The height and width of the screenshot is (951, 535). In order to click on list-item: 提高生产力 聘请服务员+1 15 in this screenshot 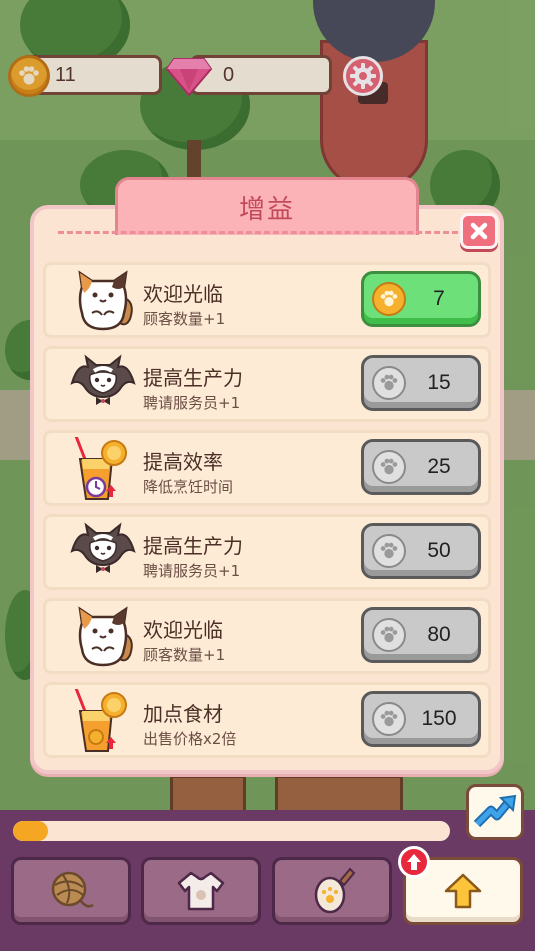, I will do `click(267, 384)`.